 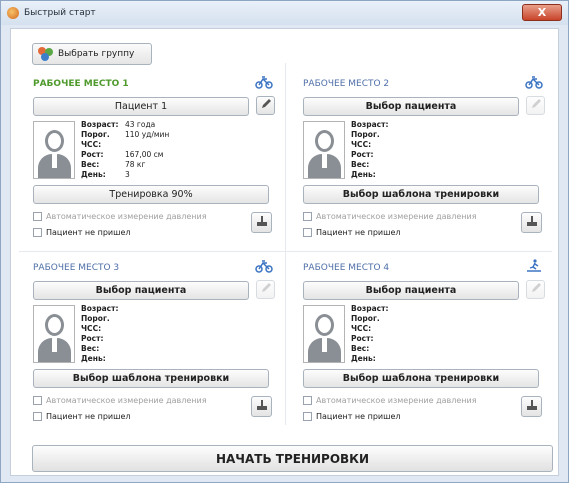 I want to click on workplace-4-title: РАБОЧЕЕ МЕСТО 4, so click(x=346, y=268).